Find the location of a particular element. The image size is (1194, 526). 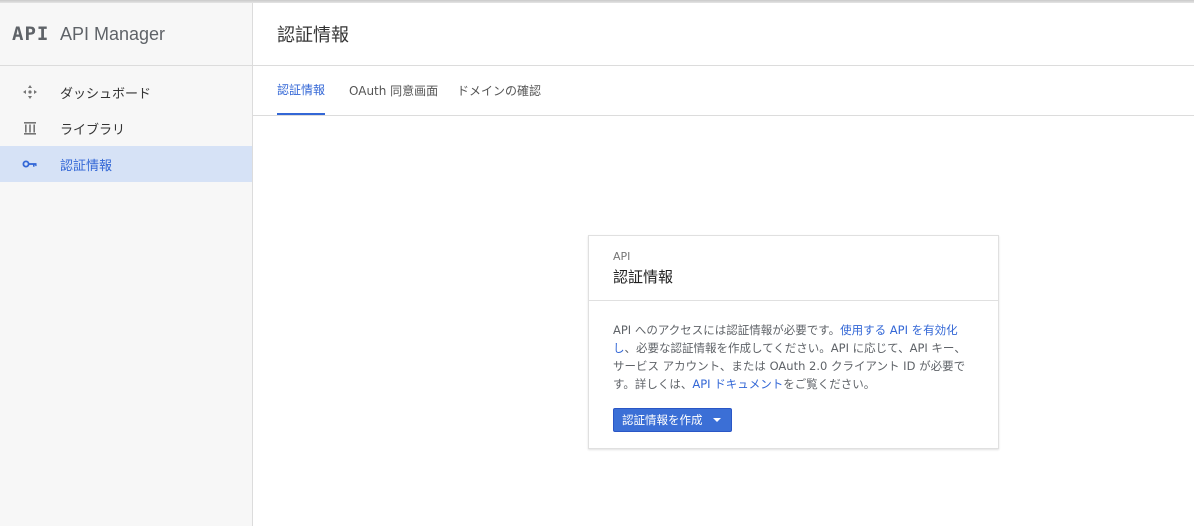

sidebar-item-label: ライブラリ is located at coordinates (93, 130).